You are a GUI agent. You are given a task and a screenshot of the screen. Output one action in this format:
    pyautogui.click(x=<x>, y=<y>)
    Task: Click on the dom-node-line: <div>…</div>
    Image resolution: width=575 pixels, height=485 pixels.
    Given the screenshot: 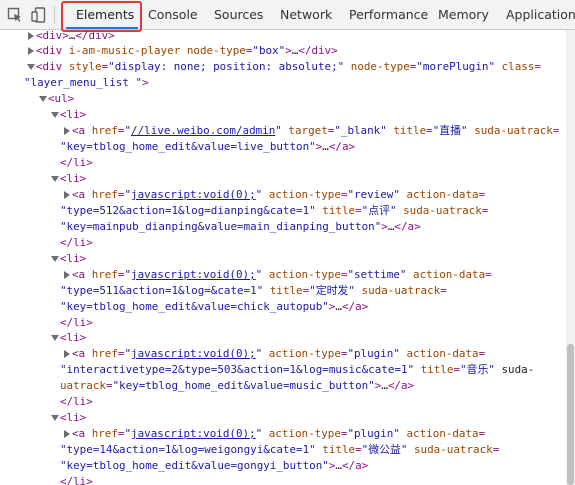 What is the action you would take?
    pyautogui.click(x=75, y=37)
    